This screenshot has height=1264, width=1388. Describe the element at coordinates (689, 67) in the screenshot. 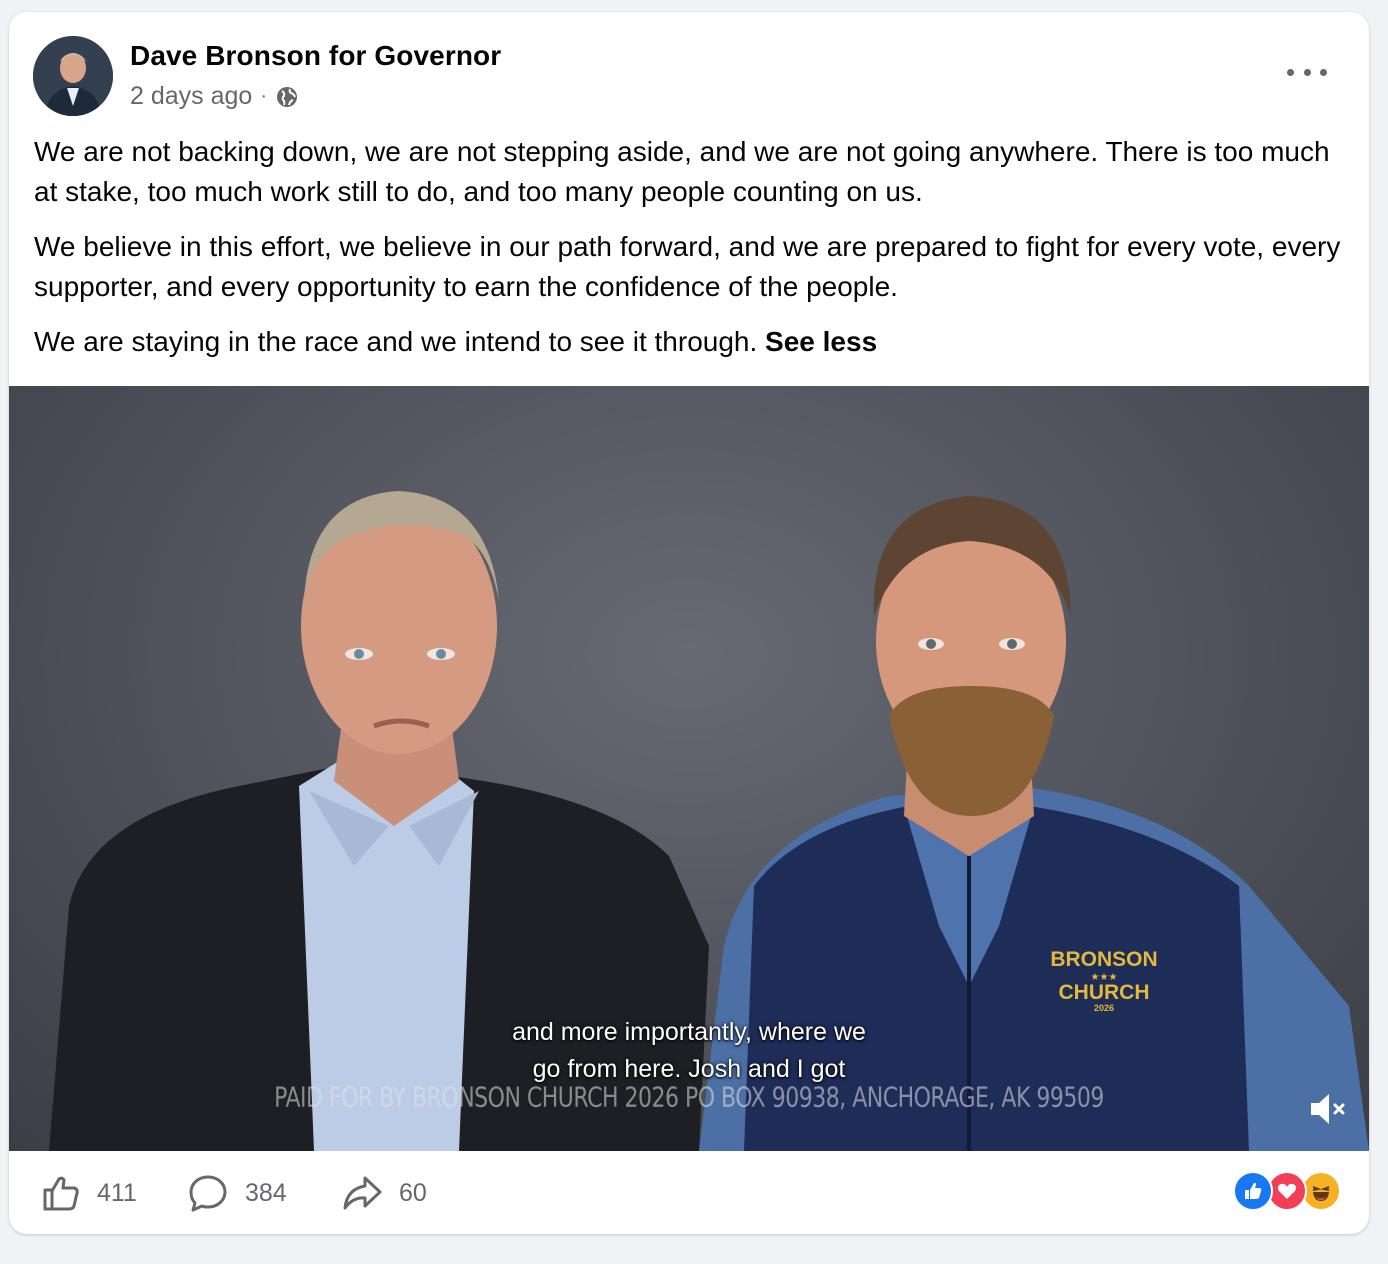

I see `post-header: Dave Bronson for Governor 2 days ago ·` at that location.